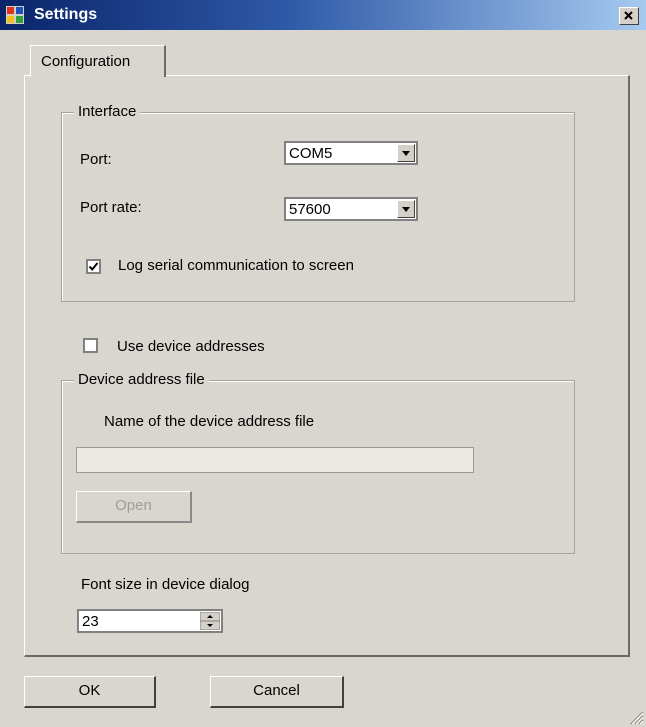  What do you see at coordinates (275, 460) in the screenshot?
I see `device-address-file-input` at bounding box center [275, 460].